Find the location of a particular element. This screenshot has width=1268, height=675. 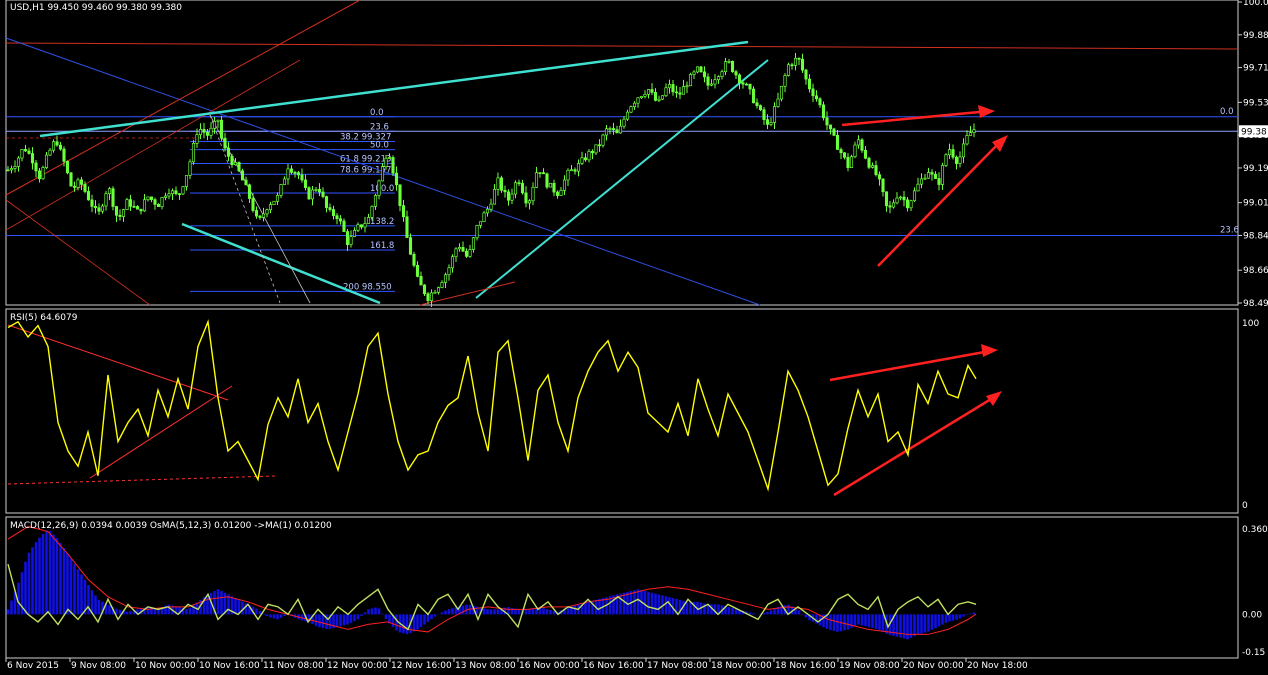

time-tick-label: 12 Nov 16:00 is located at coordinates (421, 666).